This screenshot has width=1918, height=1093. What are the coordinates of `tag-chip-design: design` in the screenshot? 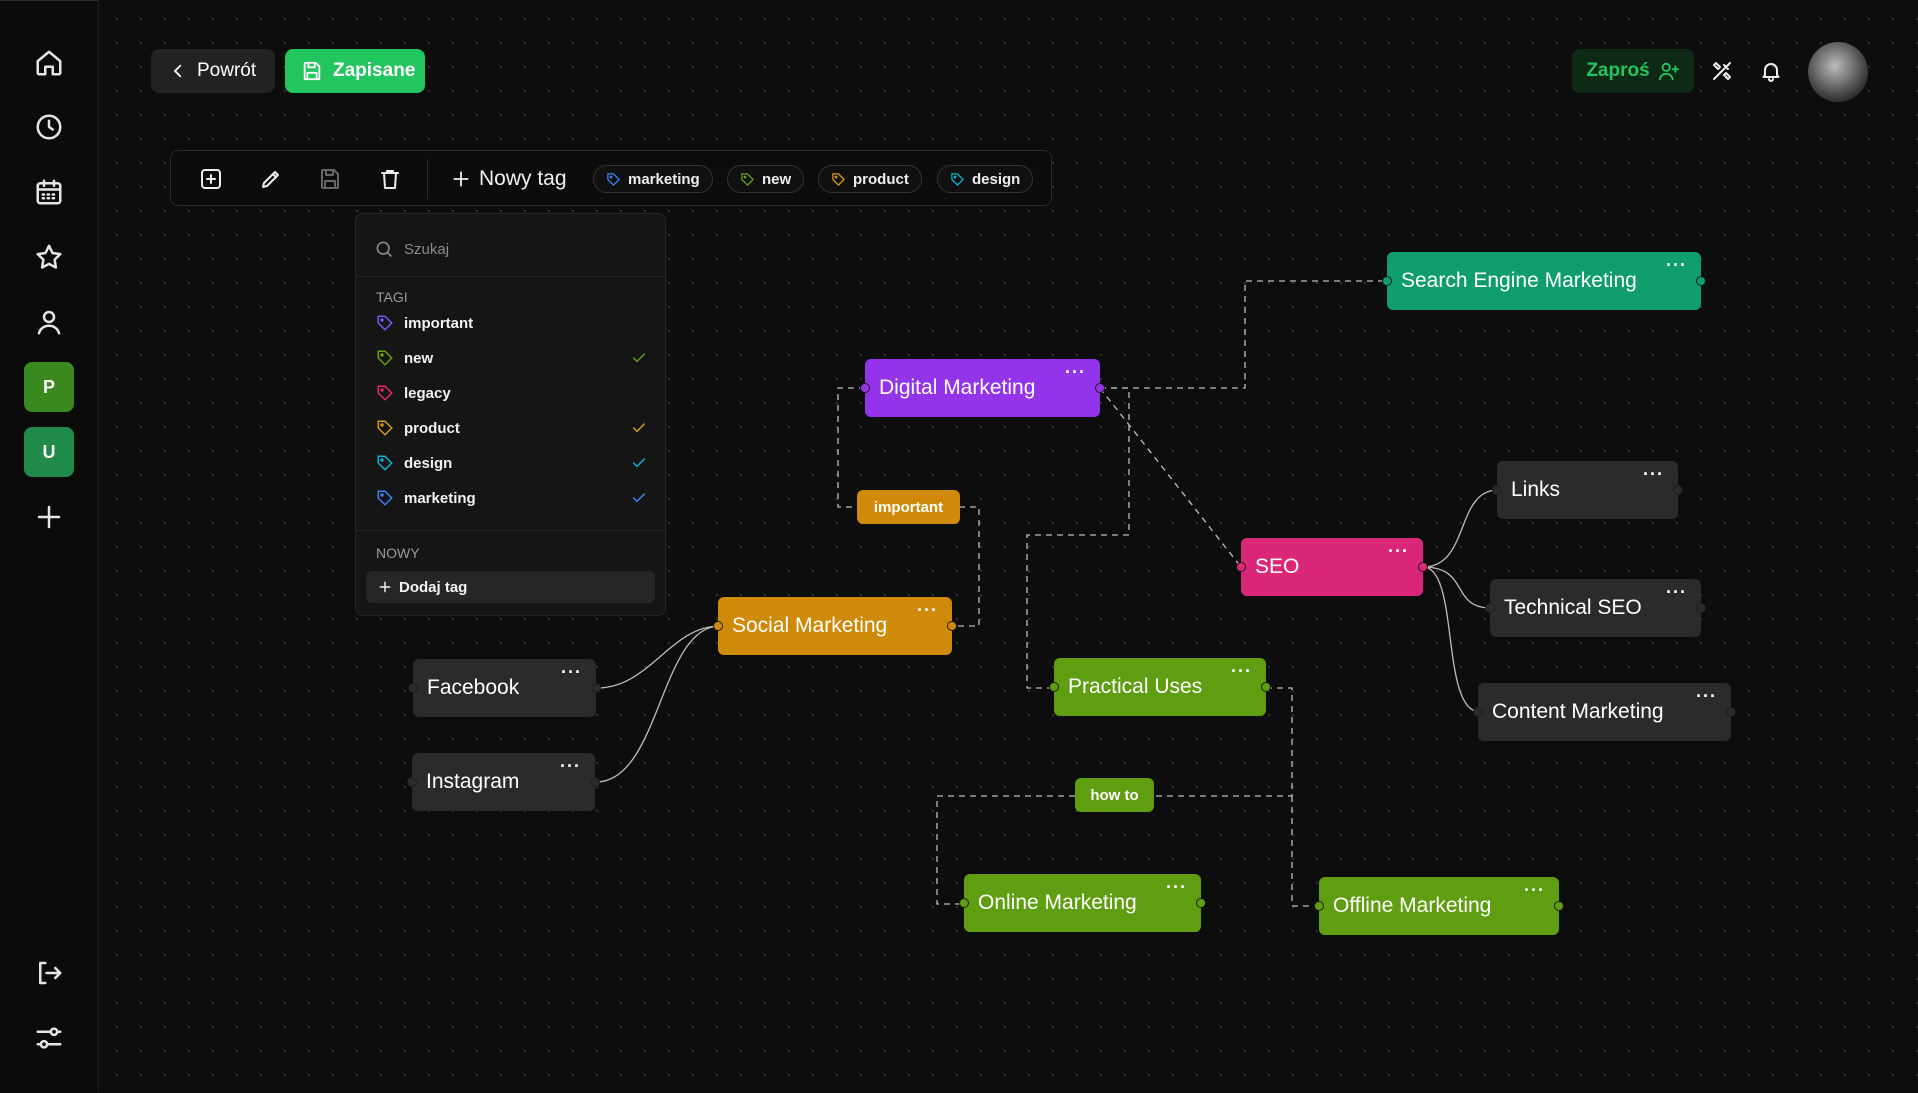 It's located at (985, 179).